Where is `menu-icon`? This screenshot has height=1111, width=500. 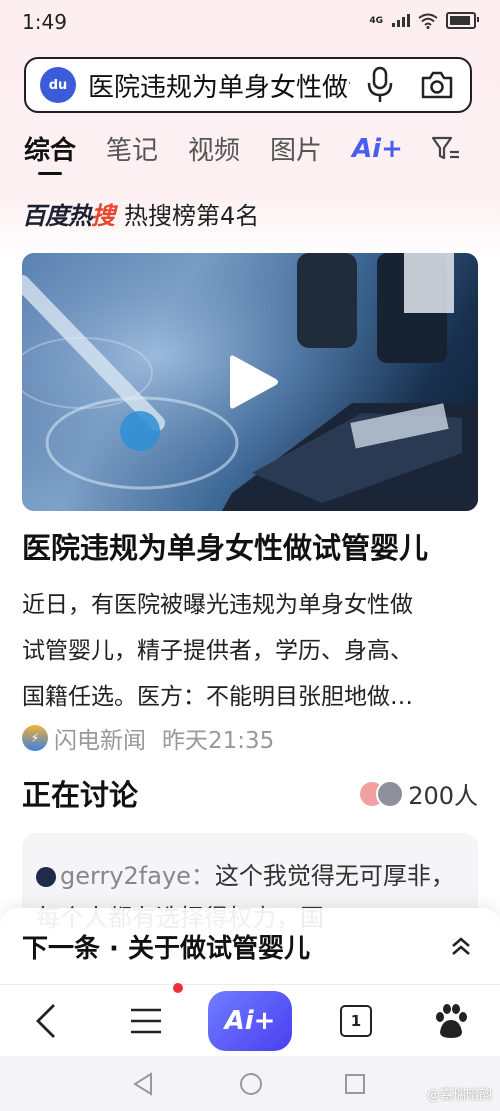 menu-icon is located at coordinates (146, 1021).